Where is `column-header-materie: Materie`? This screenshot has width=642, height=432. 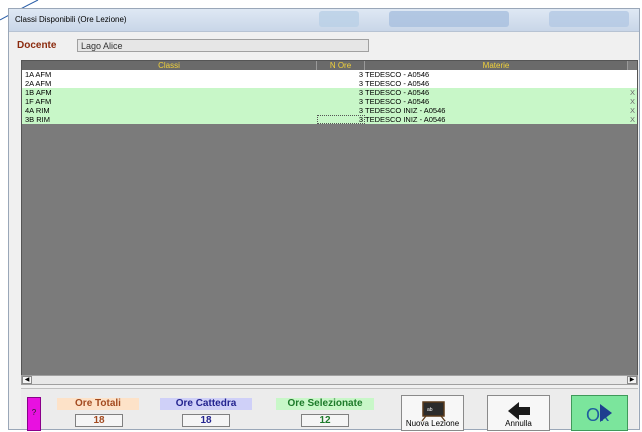
column-header-materie: Materie is located at coordinates (496, 65).